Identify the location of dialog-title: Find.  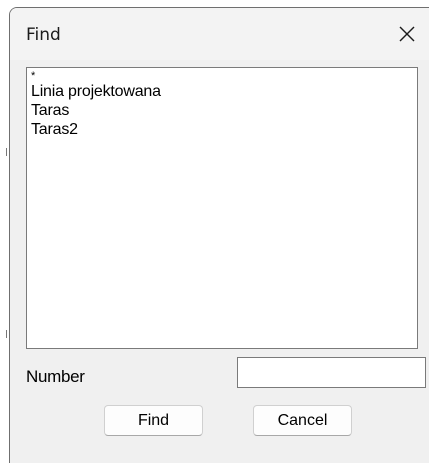
(43, 35).